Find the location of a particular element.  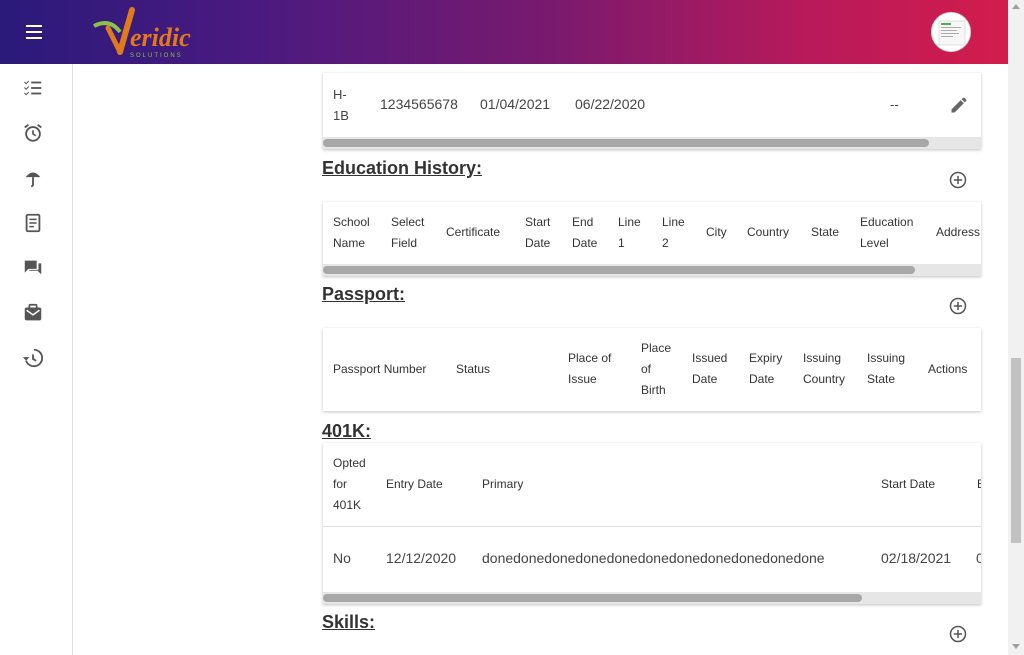

column-header: Select Field is located at coordinates (408, 232).